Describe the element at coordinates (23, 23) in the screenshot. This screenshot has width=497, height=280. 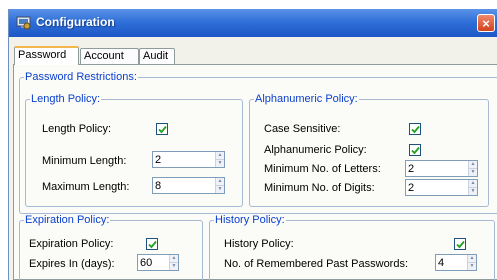
I see `configuration-icon` at that location.